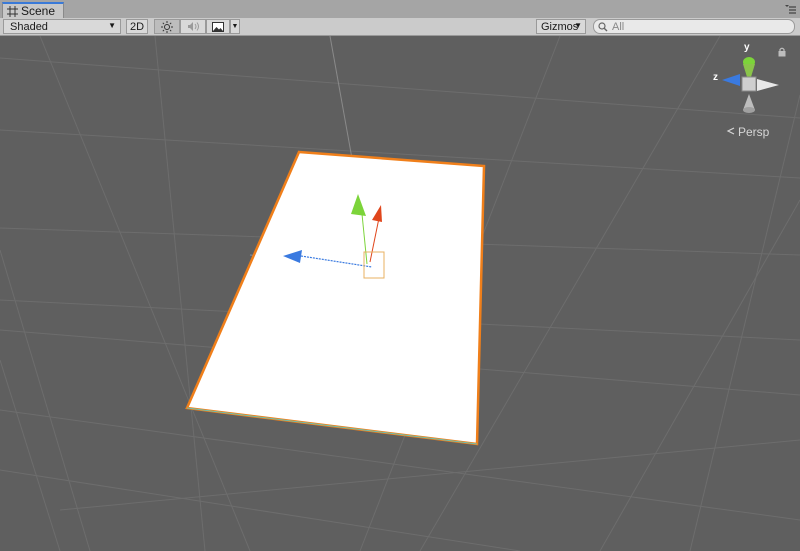 The image size is (800, 551). Describe the element at coordinates (790, 9) in the screenshot. I see `tab-menu-icon` at that location.